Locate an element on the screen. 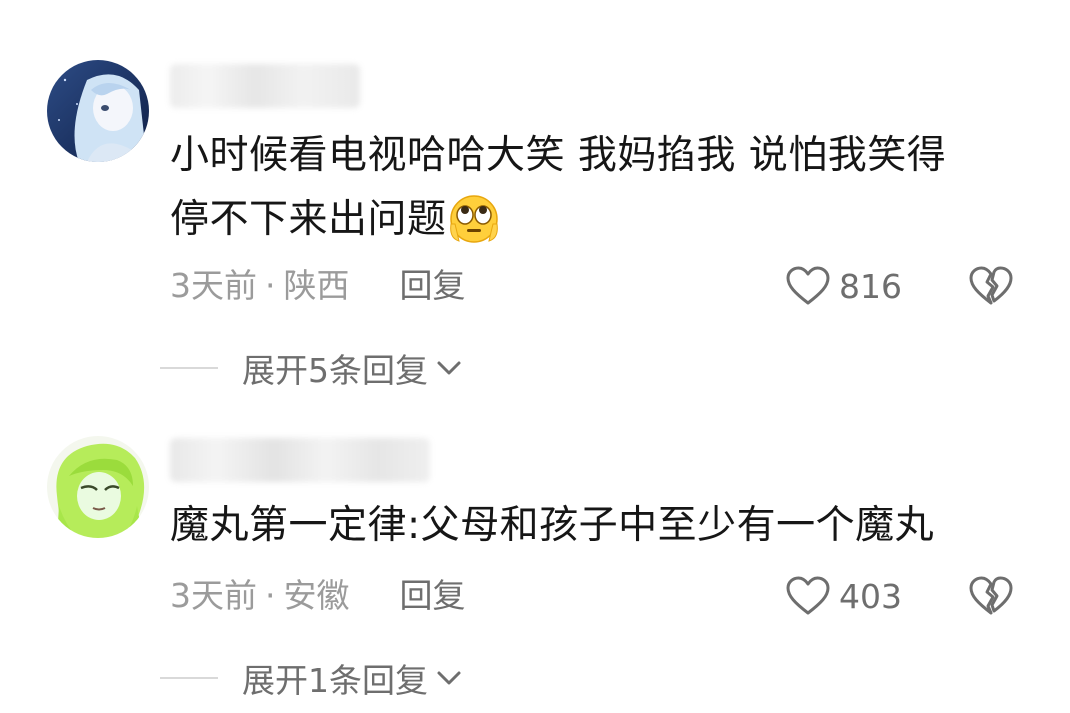 This screenshot has height=713, width=1070. comment-text-line: 小时候看电视哈哈大笑 我妈掐我 说怕我笑得 is located at coordinates (558, 155).